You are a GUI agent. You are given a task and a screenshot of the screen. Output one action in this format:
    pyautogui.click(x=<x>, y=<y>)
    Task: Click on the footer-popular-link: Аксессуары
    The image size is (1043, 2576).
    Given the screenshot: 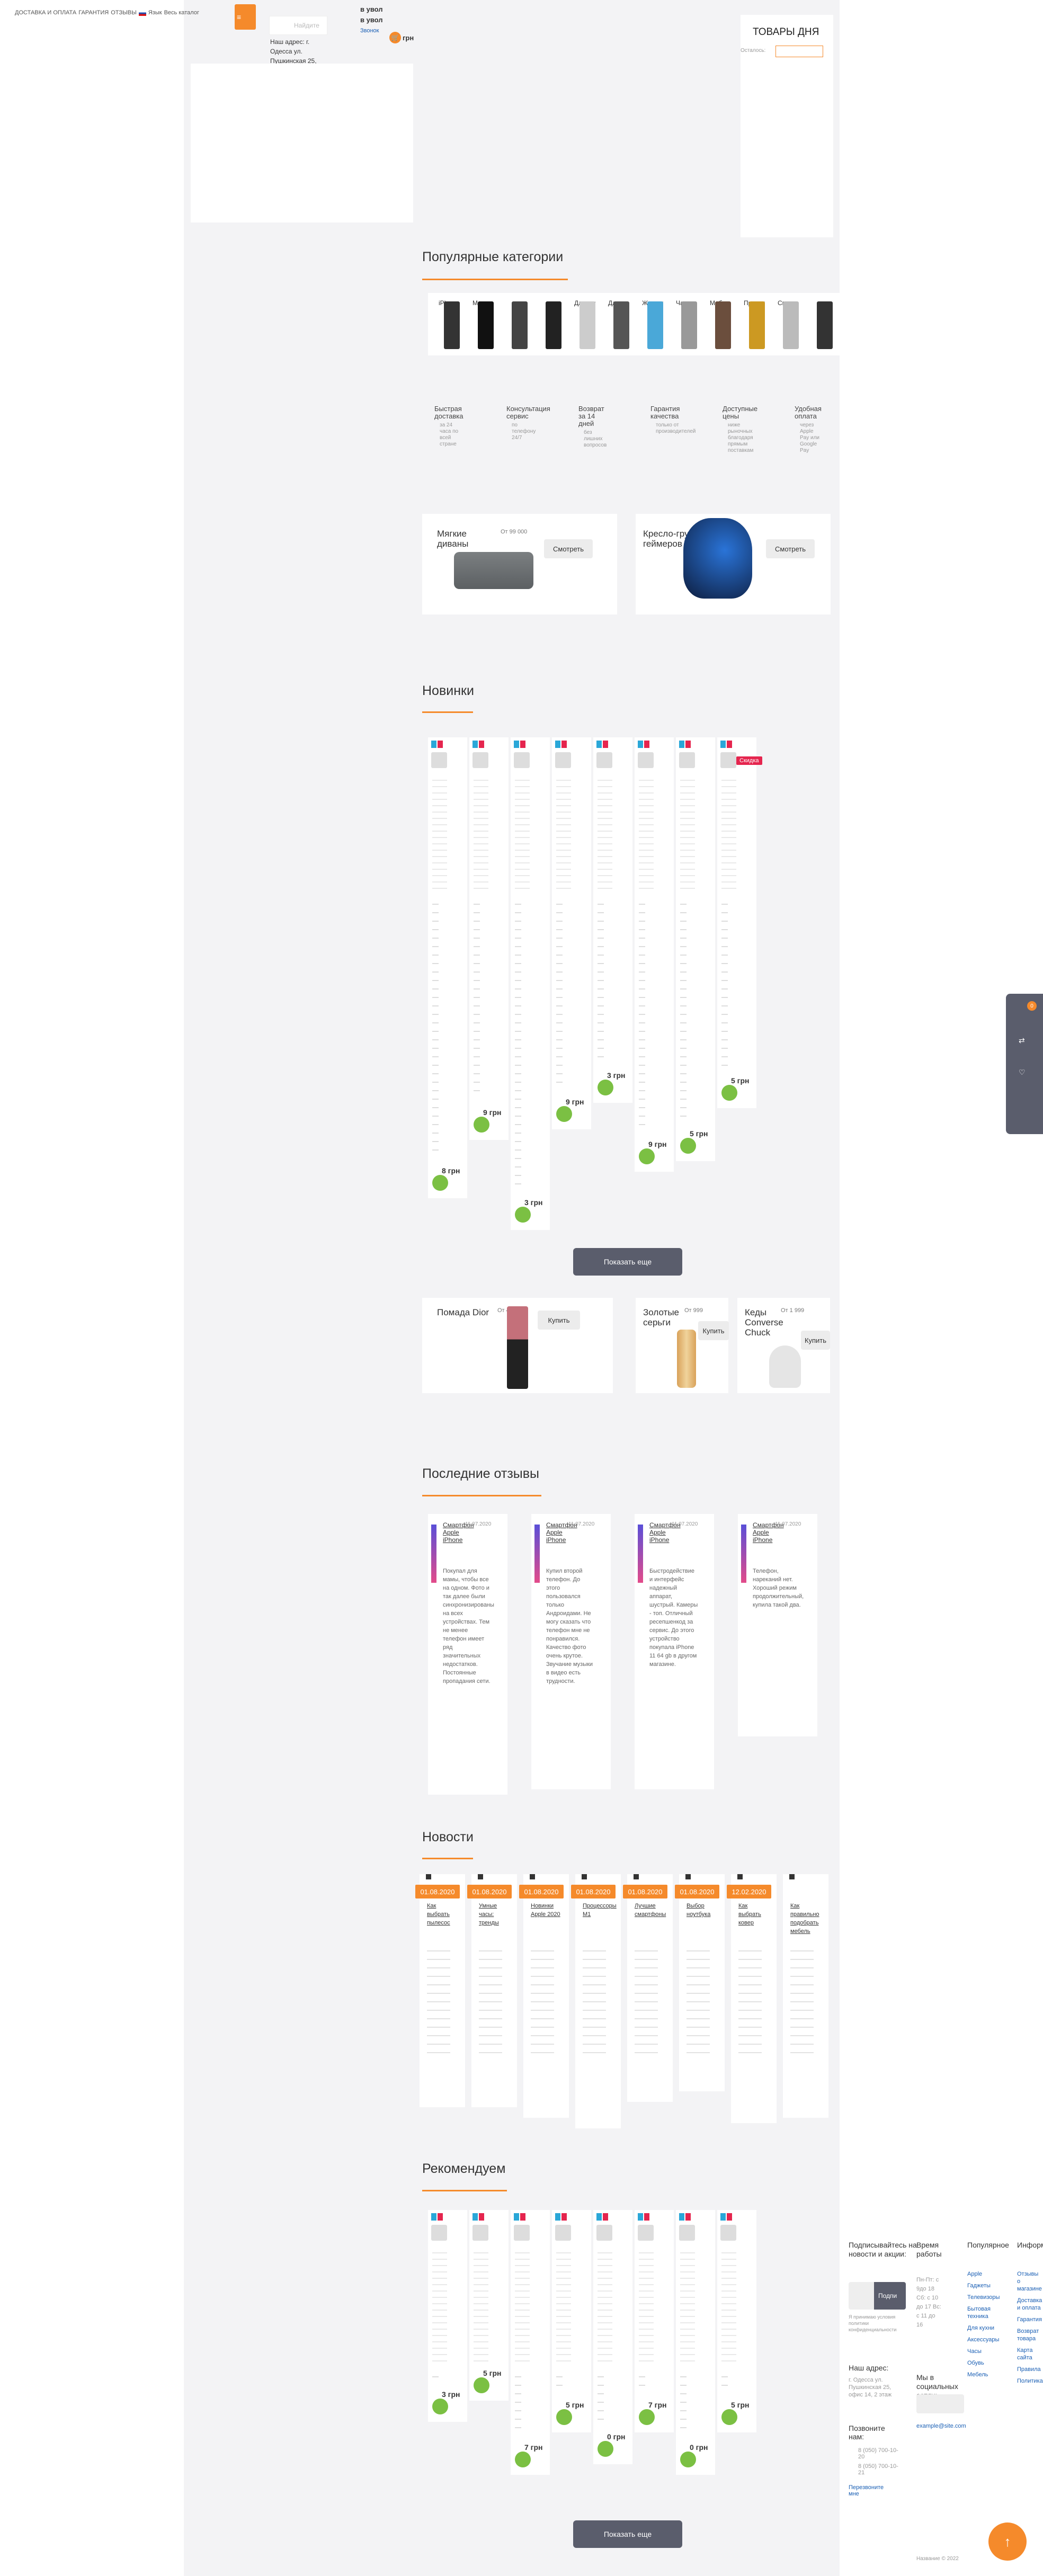 What is the action you would take?
    pyautogui.click(x=983, y=2339)
    